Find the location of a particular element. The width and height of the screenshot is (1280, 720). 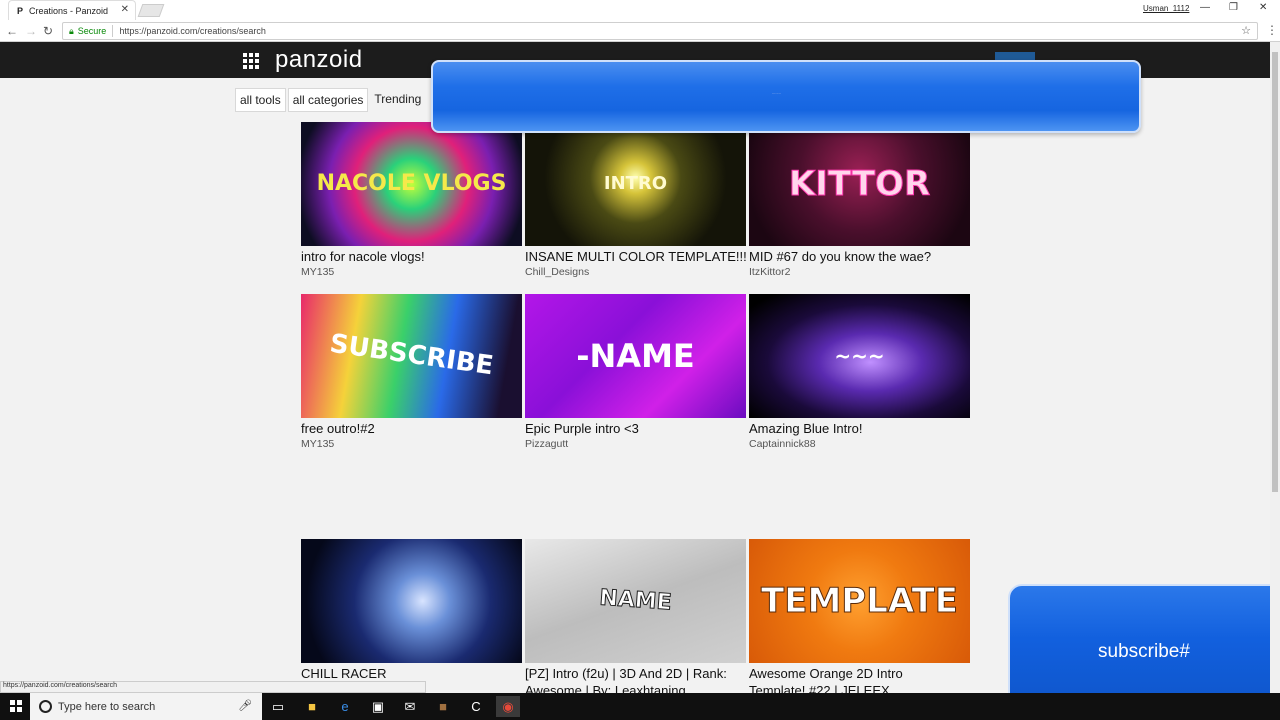

creation-title: intro for nacole vlogs! is located at coordinates (411, 256).